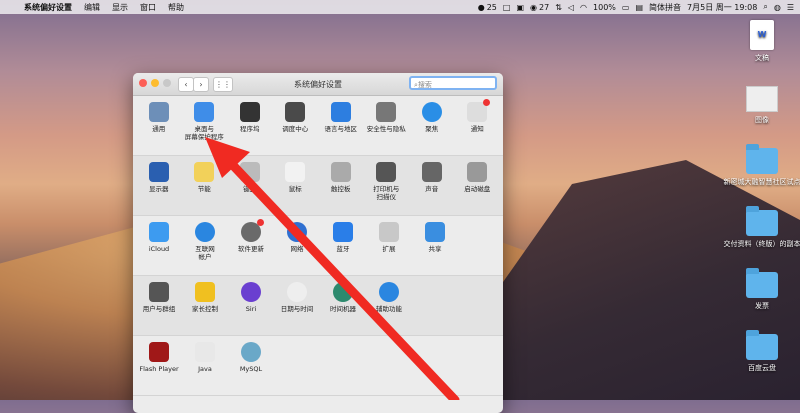 This screenshot has height=413, width=800. I want to click on control-center-icon: ☰, so click(790, 7).